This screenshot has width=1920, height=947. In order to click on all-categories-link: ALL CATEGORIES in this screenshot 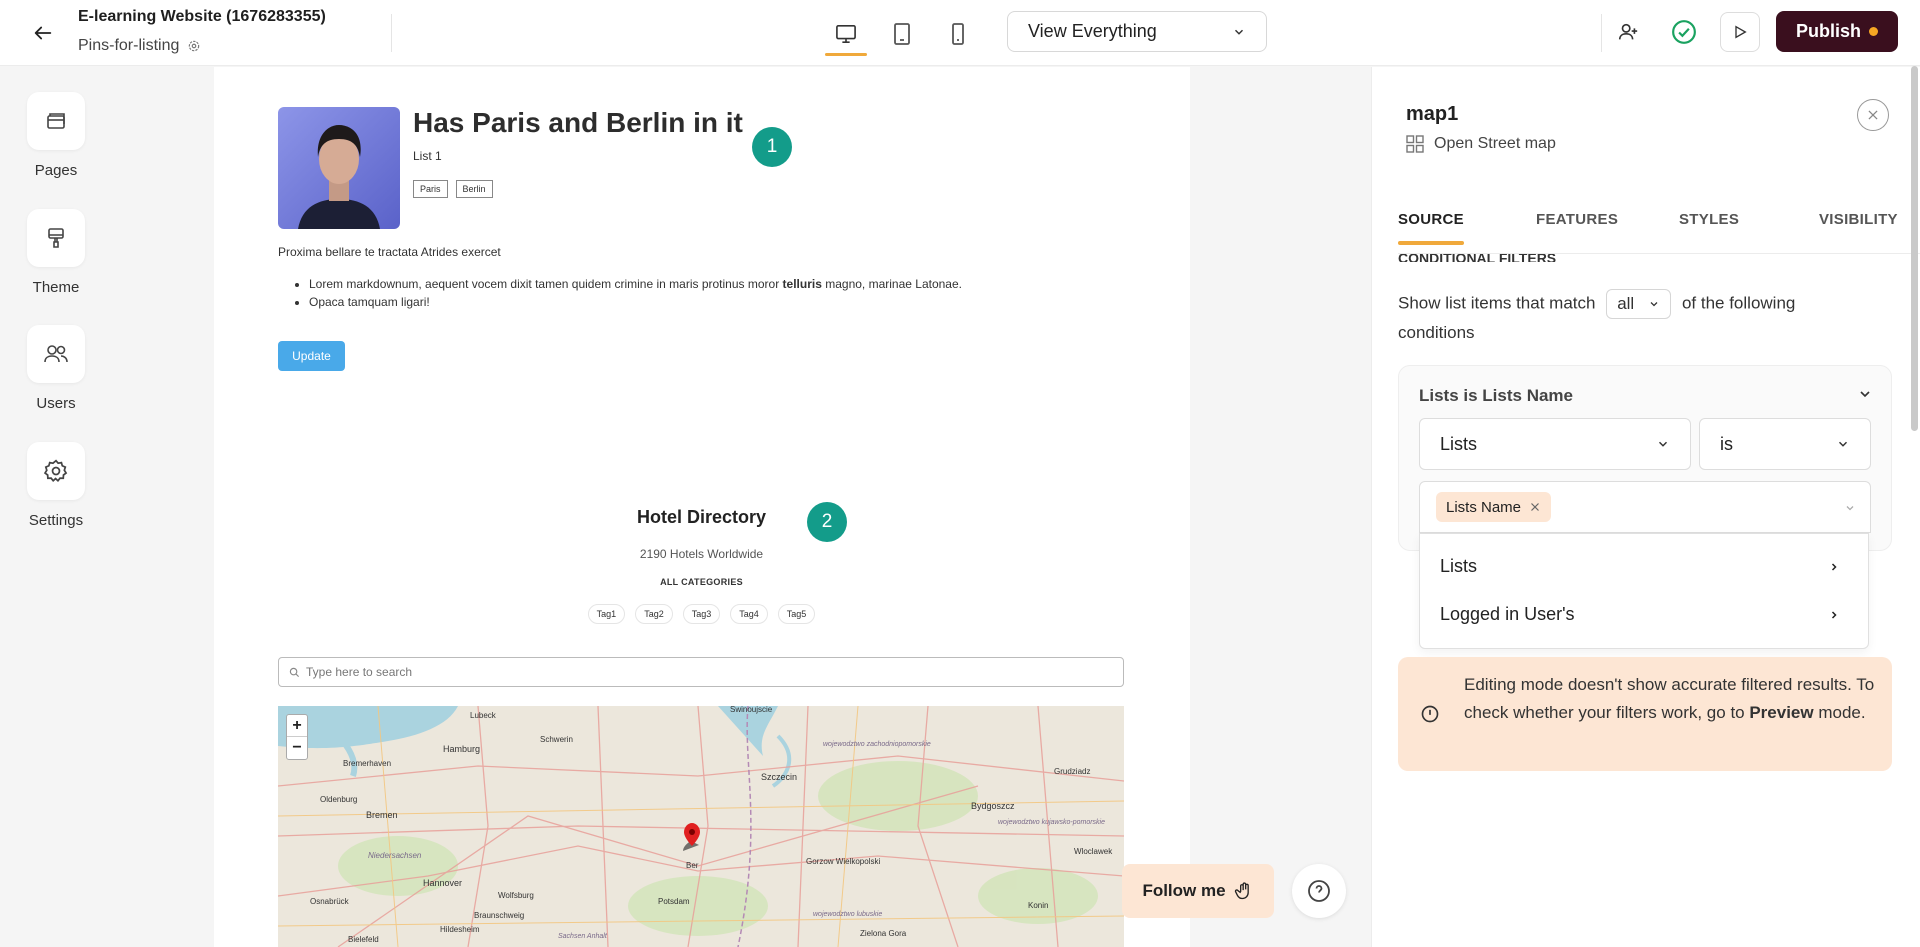, I will do `click(701, 582)`.